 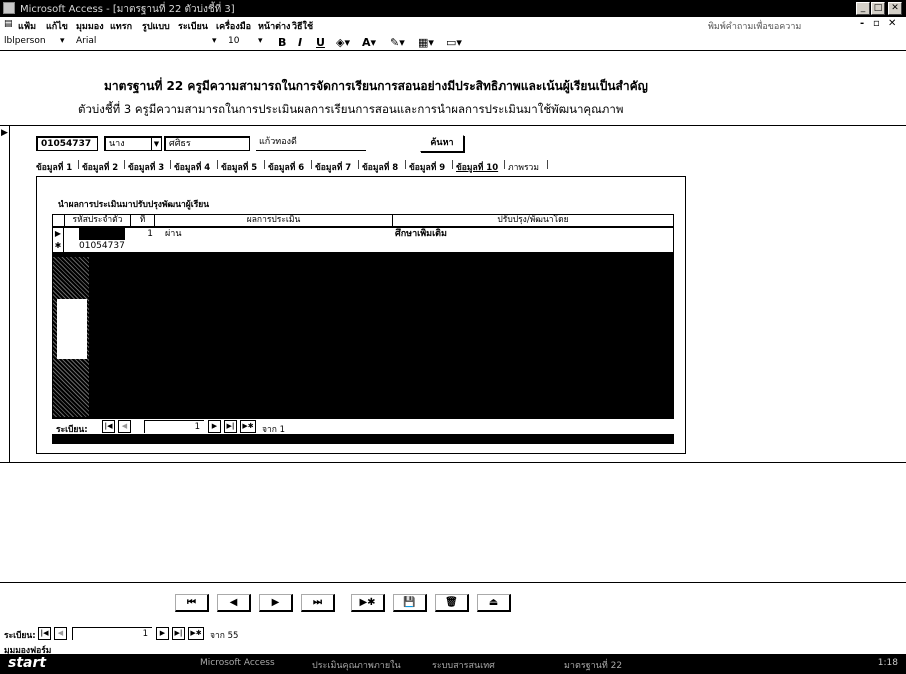 What do you see at coordinates (442, 143) in the screenshot?
I see `search-button: ค้นหา` at bounding box center [442, 143].